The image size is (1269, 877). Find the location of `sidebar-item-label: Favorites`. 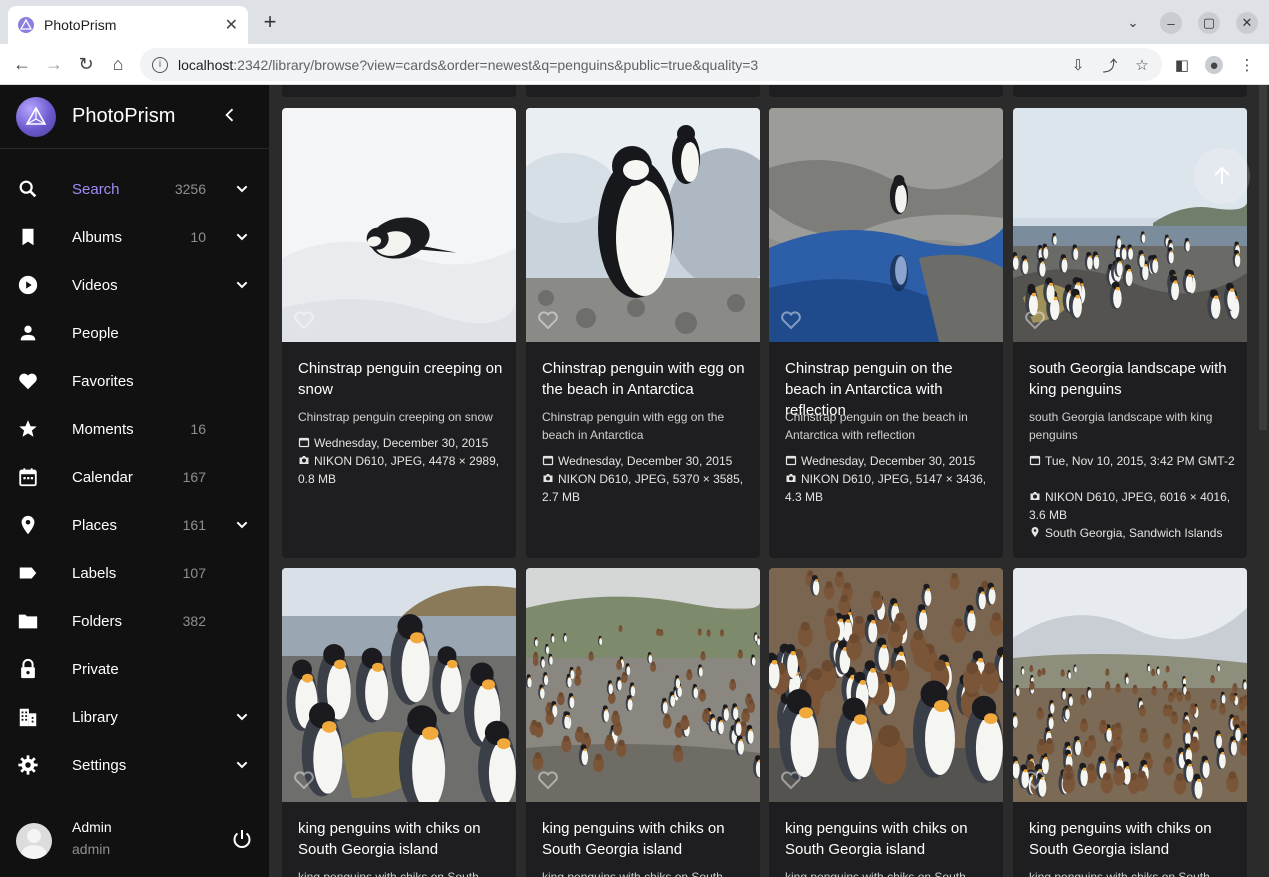

sidebar-item-label: Favorites is located at coordinates (103, 381).